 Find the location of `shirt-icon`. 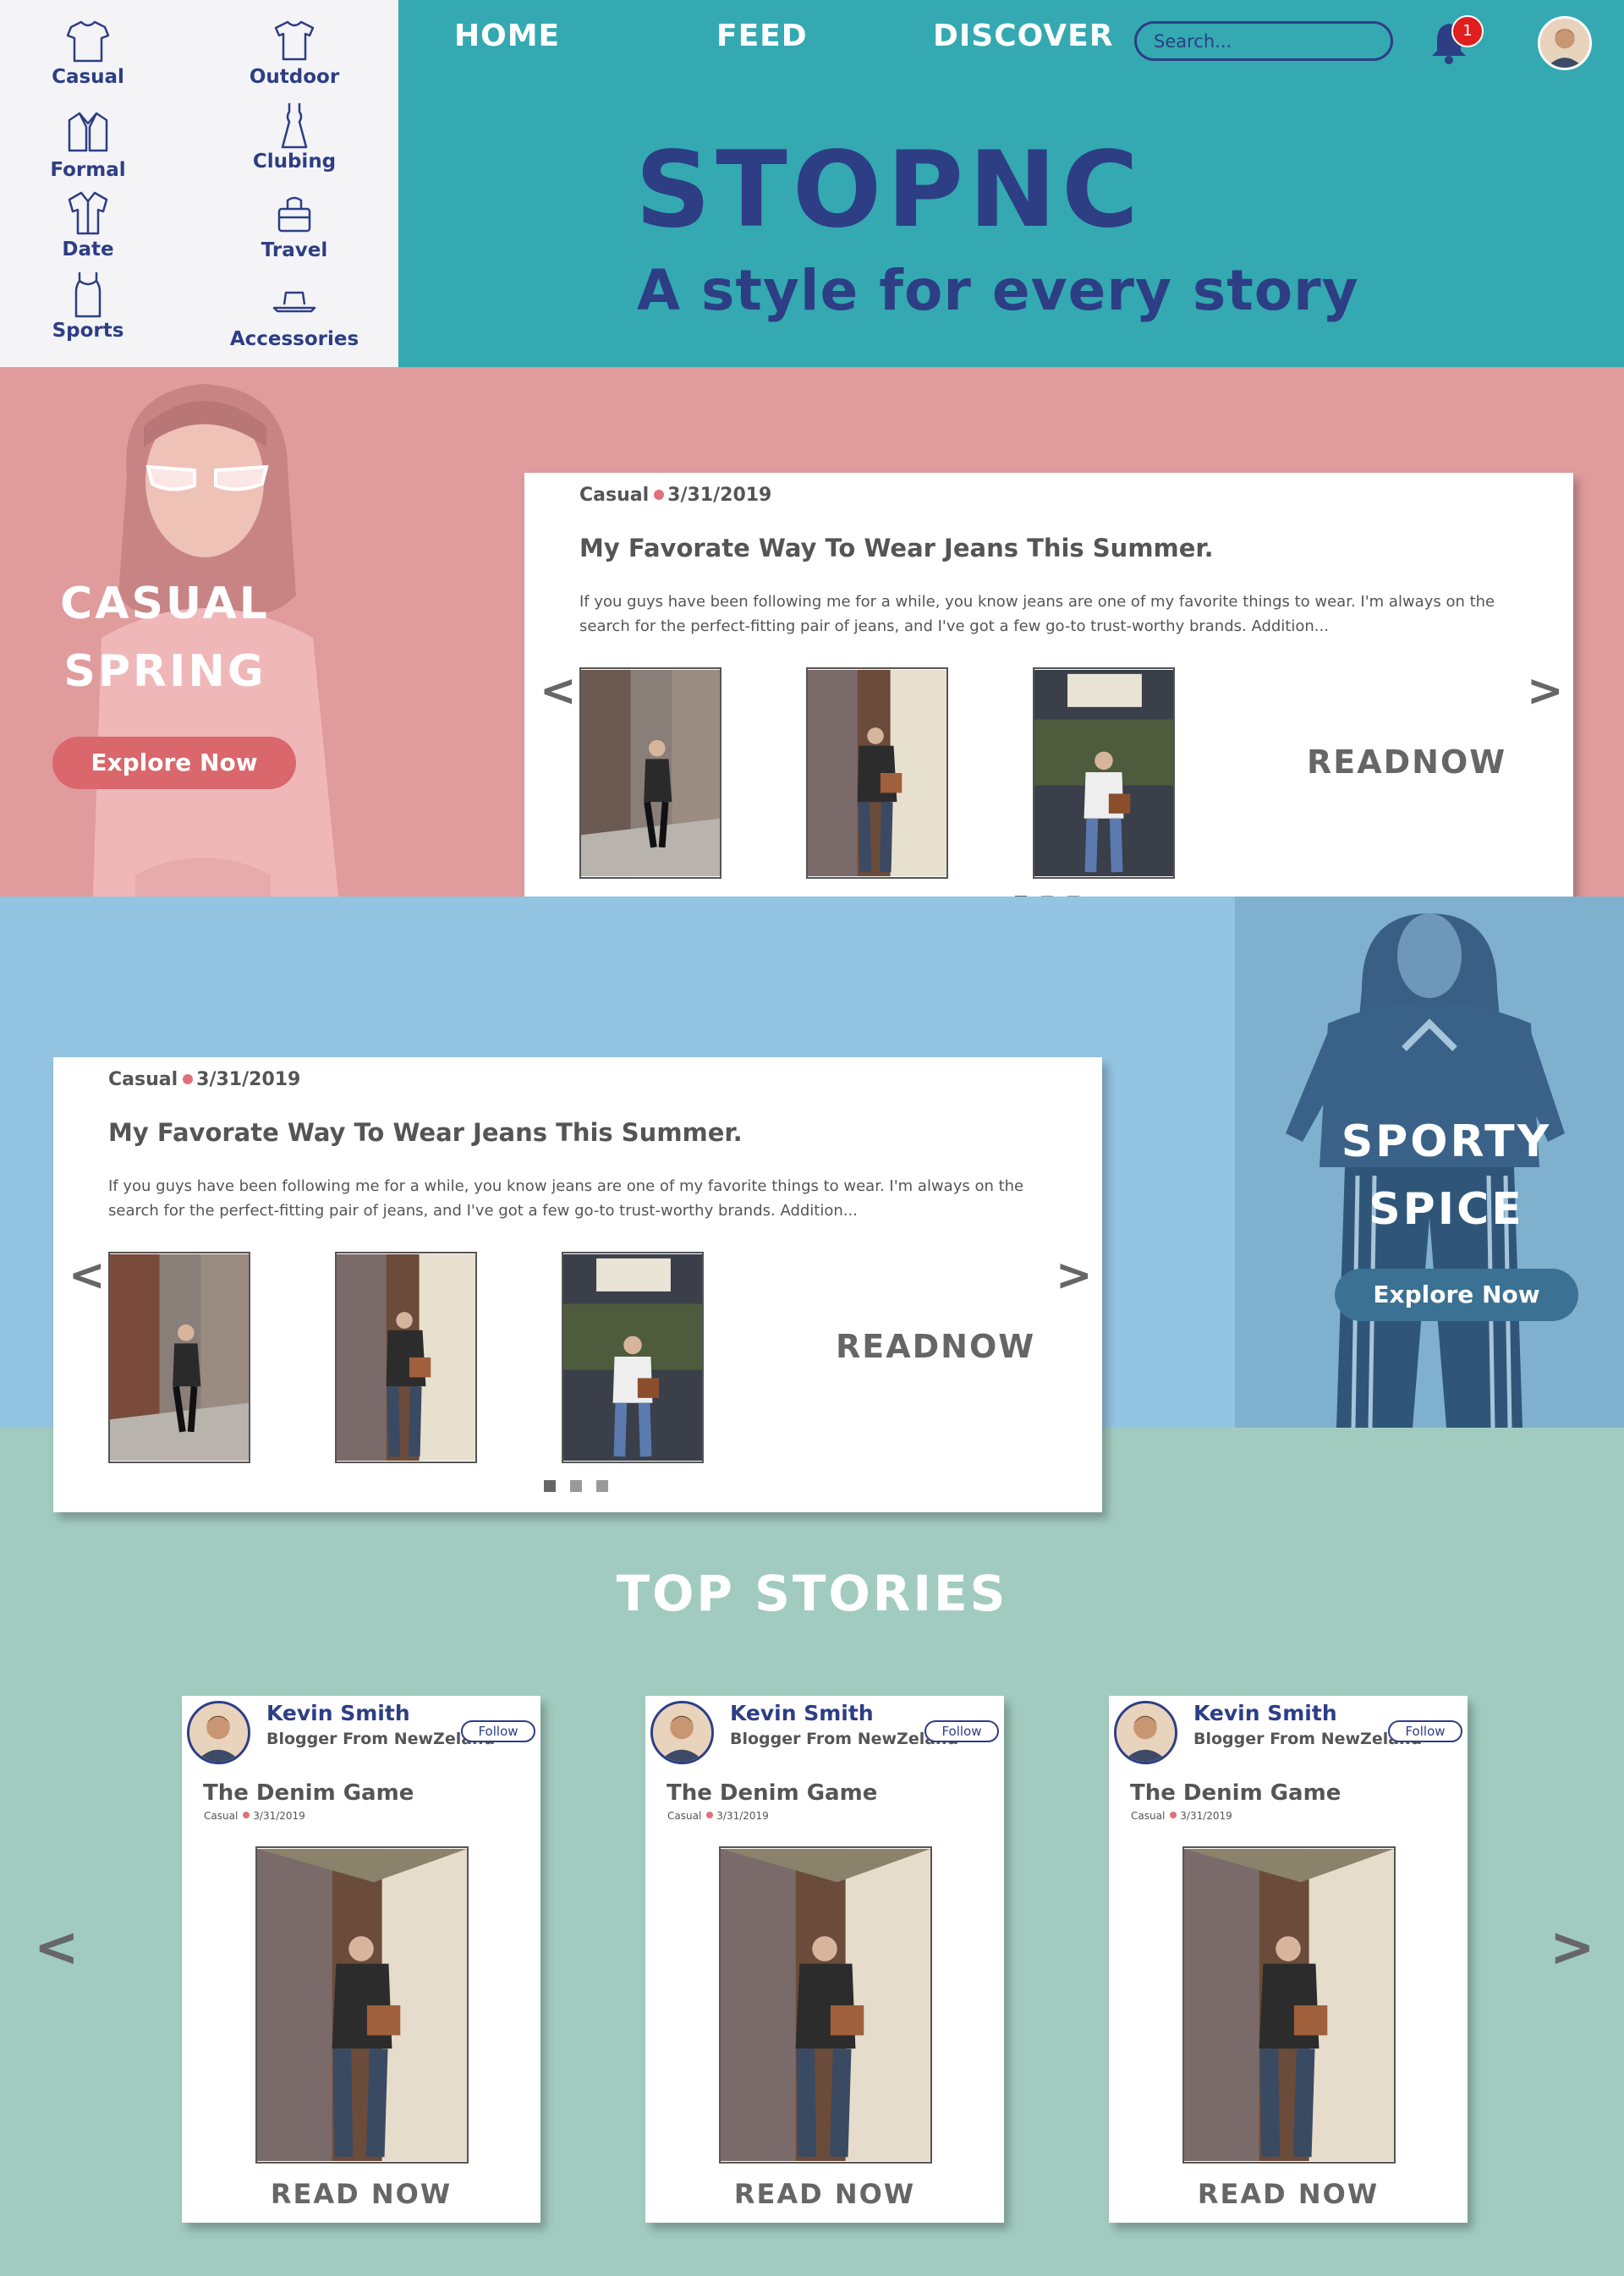

shirt-icon is located at coordinates (294, 40).